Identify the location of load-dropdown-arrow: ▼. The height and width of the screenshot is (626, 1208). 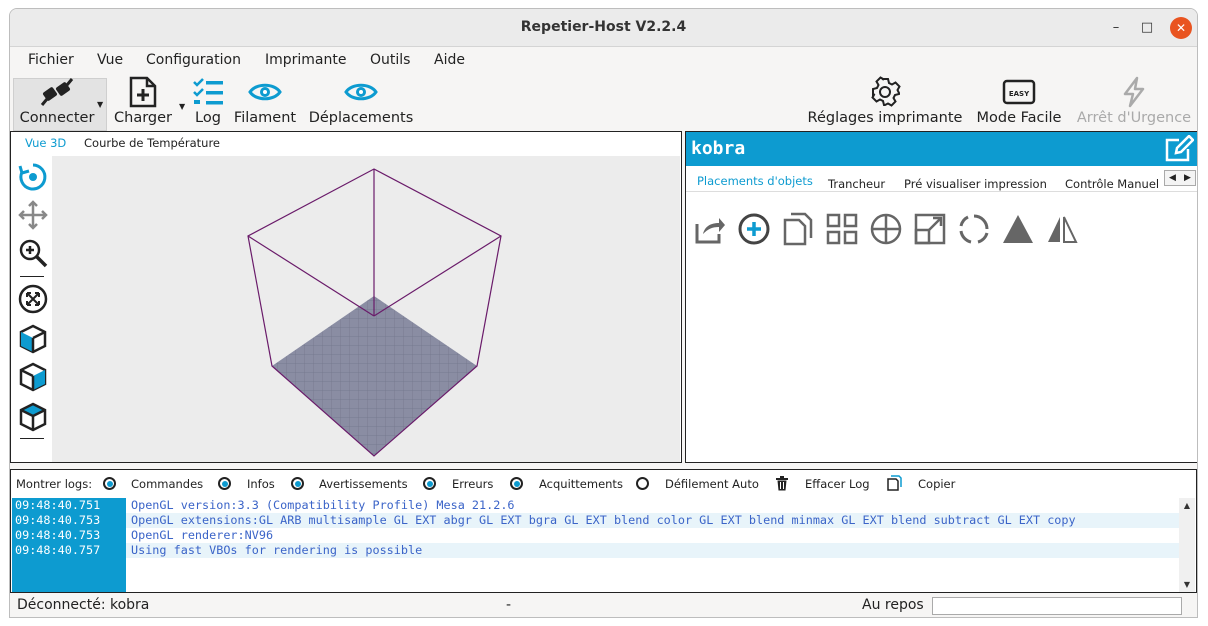
(182, 106).